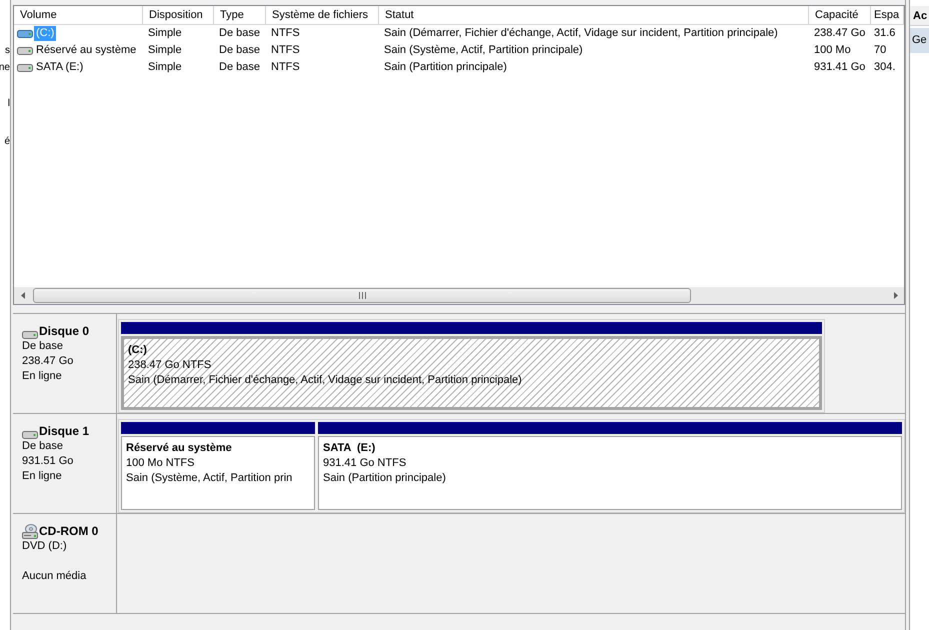 The height and width of the screenshot is (630, 929). What do you see at coordinates (349, 448) in the screenshot?
I see `partition-name: SATA (E:)` at bounding box center [349, 448].